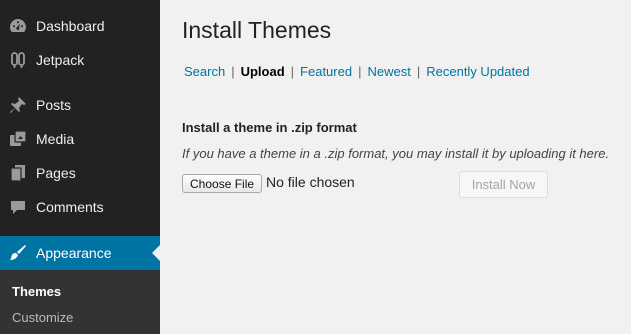 This screenshot has height=334, width=631. I want to click on sidebar-item-pages: Pages, so click(80, 173).